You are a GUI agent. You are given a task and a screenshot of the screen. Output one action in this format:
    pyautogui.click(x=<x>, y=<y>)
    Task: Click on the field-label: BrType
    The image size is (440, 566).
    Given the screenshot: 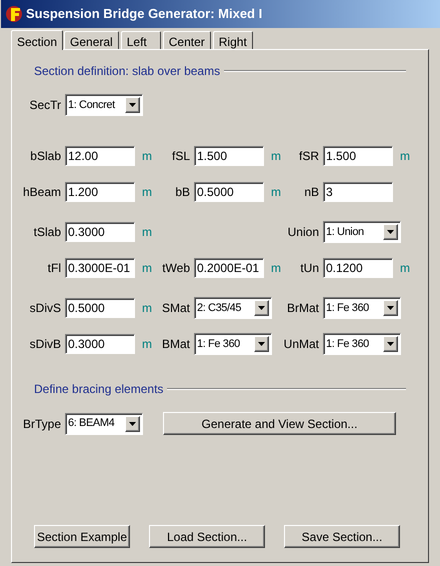 What is the action you would take?
    pyautogui.click(x=41, y=424)
    